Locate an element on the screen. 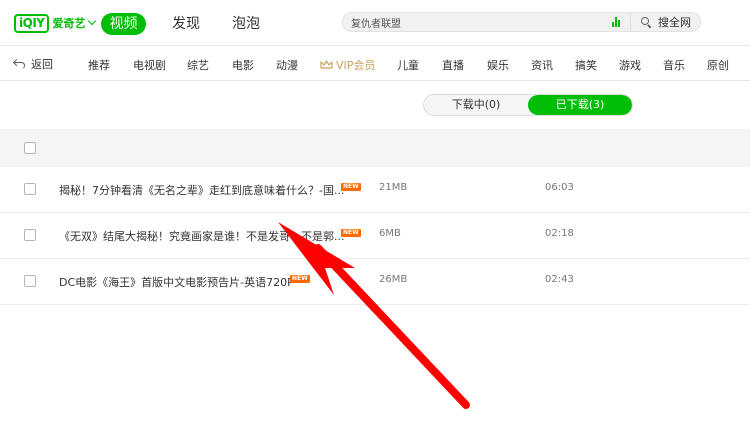 This screenshot has height=442, width=750. category-anime: 动漫 is located at coordinates (287, 65).